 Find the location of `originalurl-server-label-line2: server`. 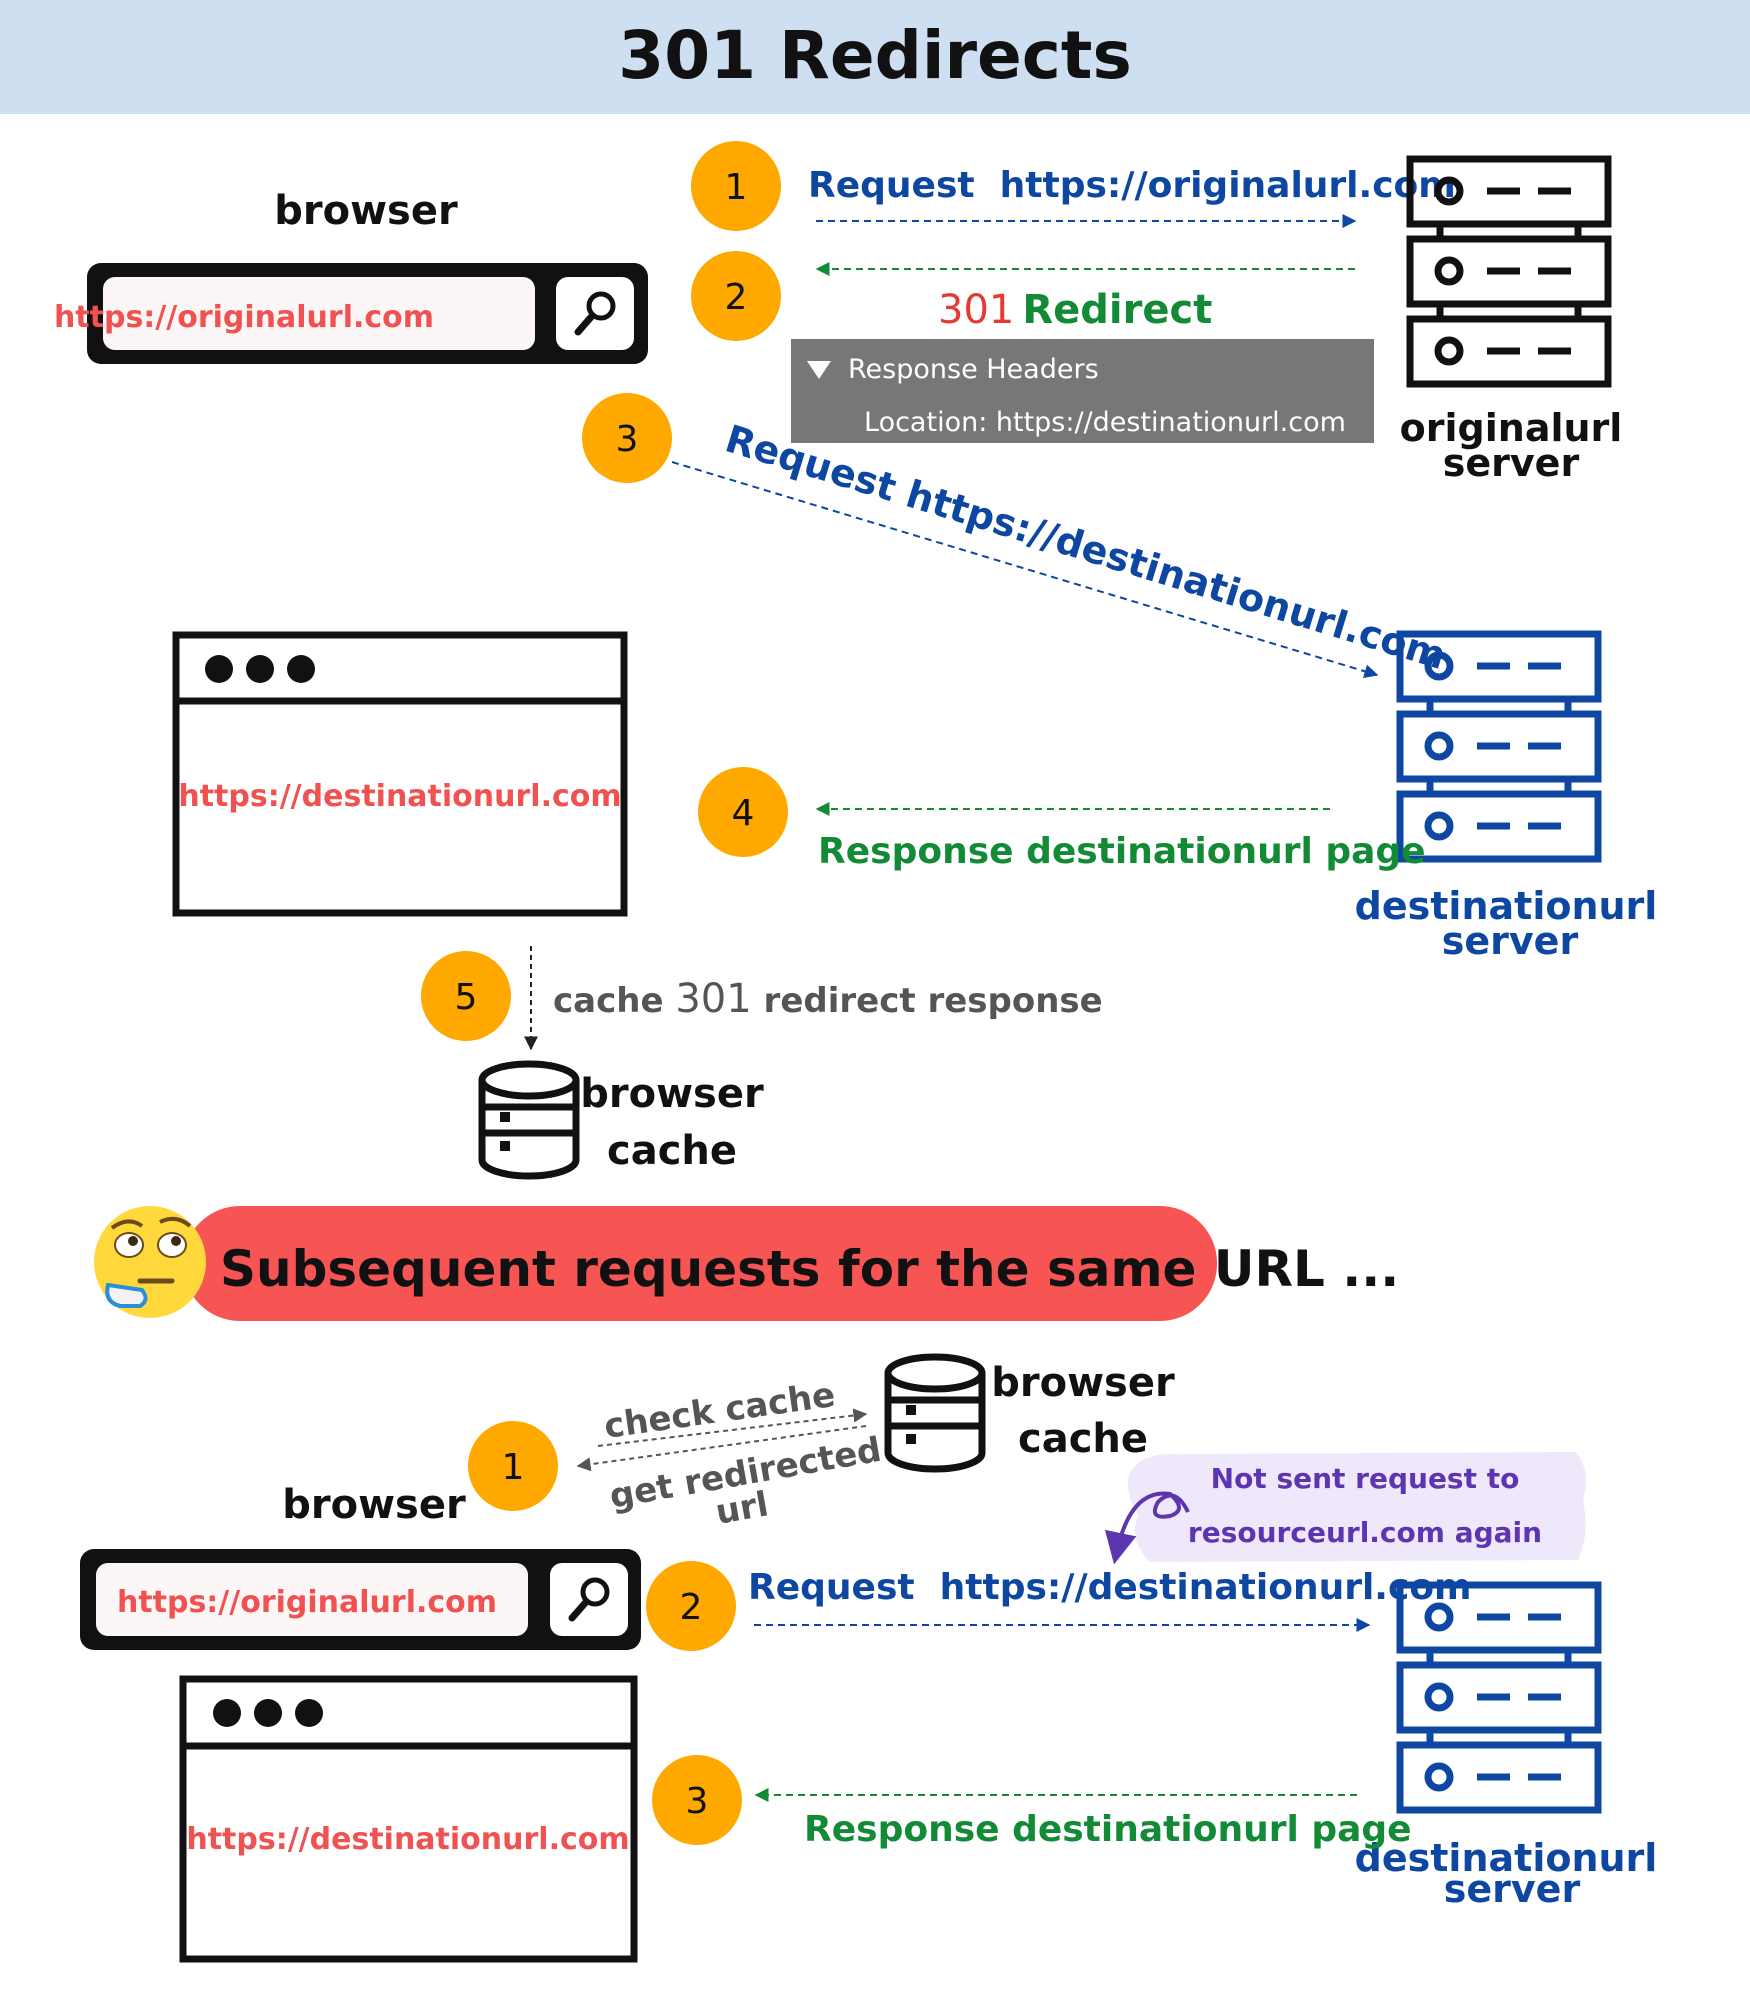

originalurl-server-label-line2: server is located at coordinates (1511, 463).